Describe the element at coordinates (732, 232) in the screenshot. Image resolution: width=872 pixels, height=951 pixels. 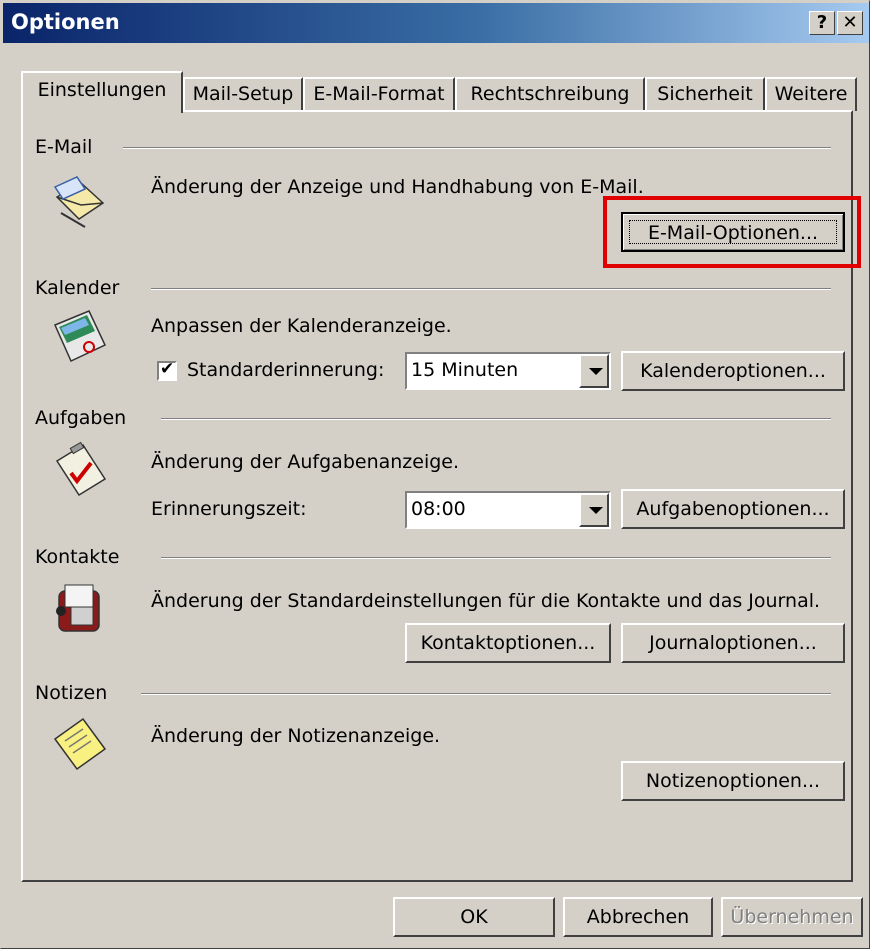
I see `highlight-box` at that location.